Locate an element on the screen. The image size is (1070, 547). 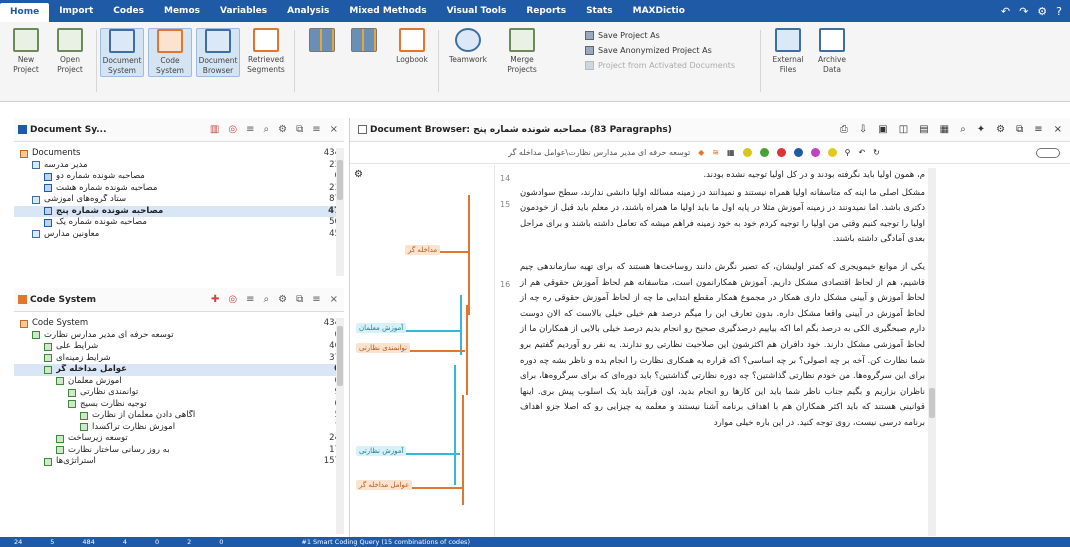
status-counter: 4 is located at coordinates (125, 542).